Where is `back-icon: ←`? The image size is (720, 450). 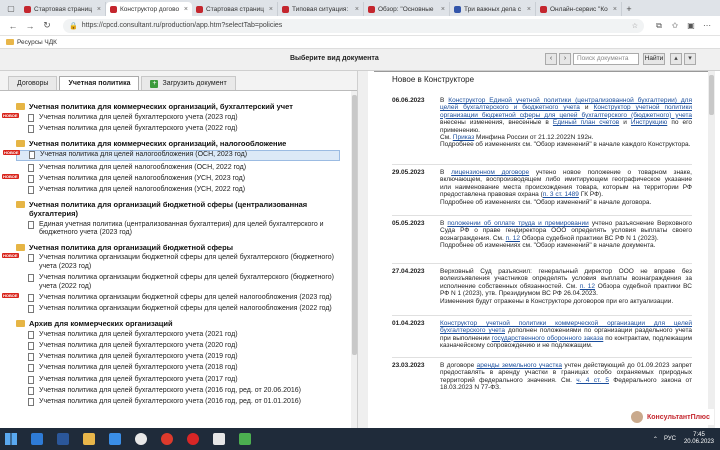
back-icon: ← is located at coordinates (13, 26).